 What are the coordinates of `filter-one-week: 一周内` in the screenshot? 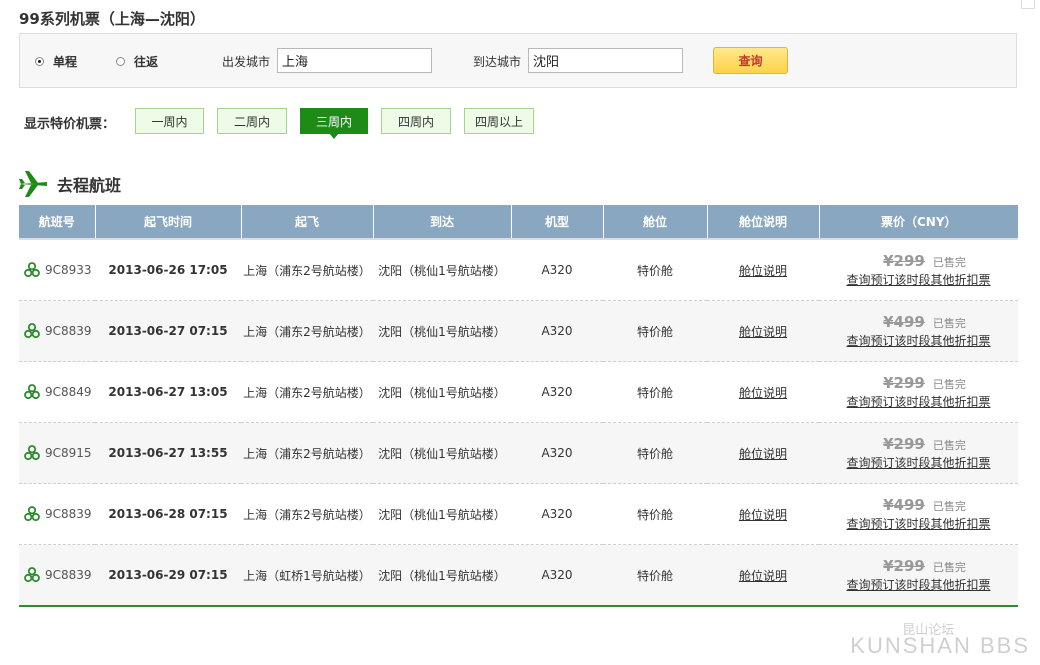 It's located at (169, 121).